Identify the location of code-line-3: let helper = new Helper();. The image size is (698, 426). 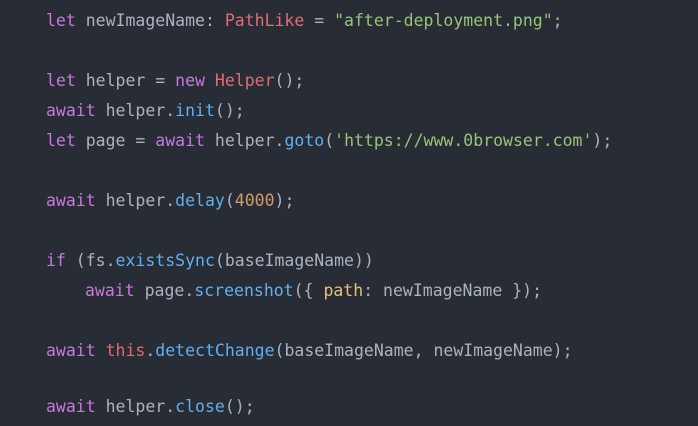
(372, 81).